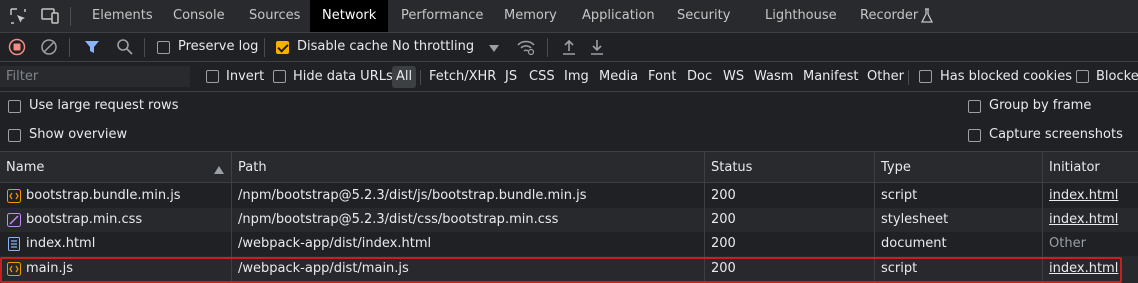 The height and width of the screenshot is (283, 1138). I want to click on tab-network: Network, so click(349, 16).